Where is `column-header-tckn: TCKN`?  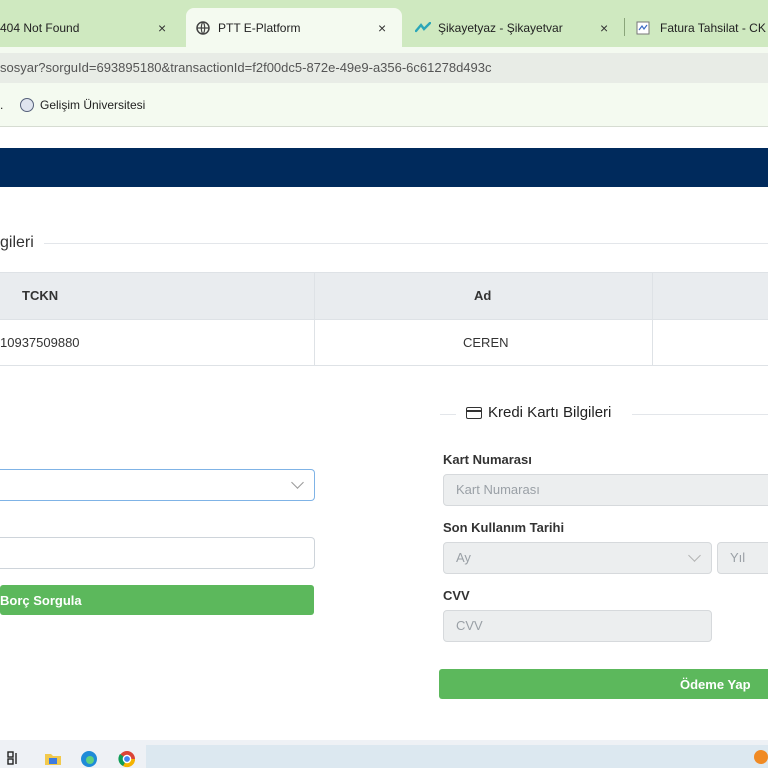 column-header-tckn: TCKN is located at coordinates (40, 295).